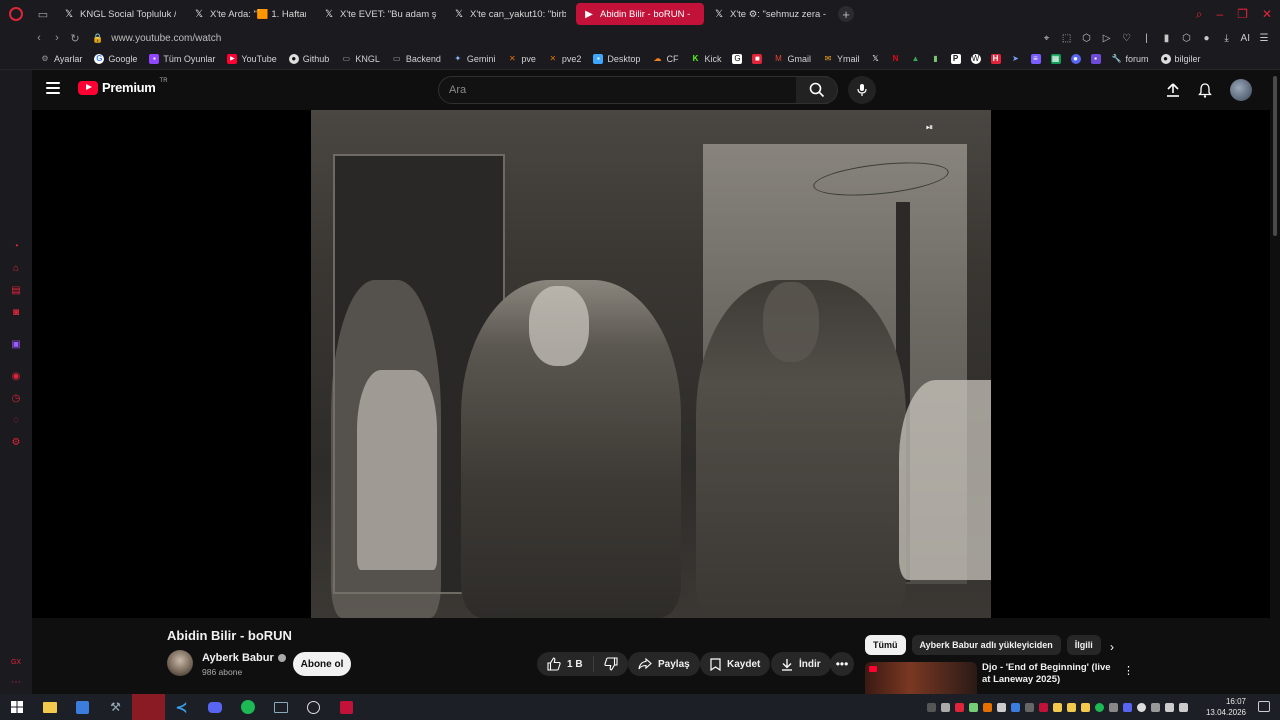  I want to click on like-button: 1 B, so click(565, 664).